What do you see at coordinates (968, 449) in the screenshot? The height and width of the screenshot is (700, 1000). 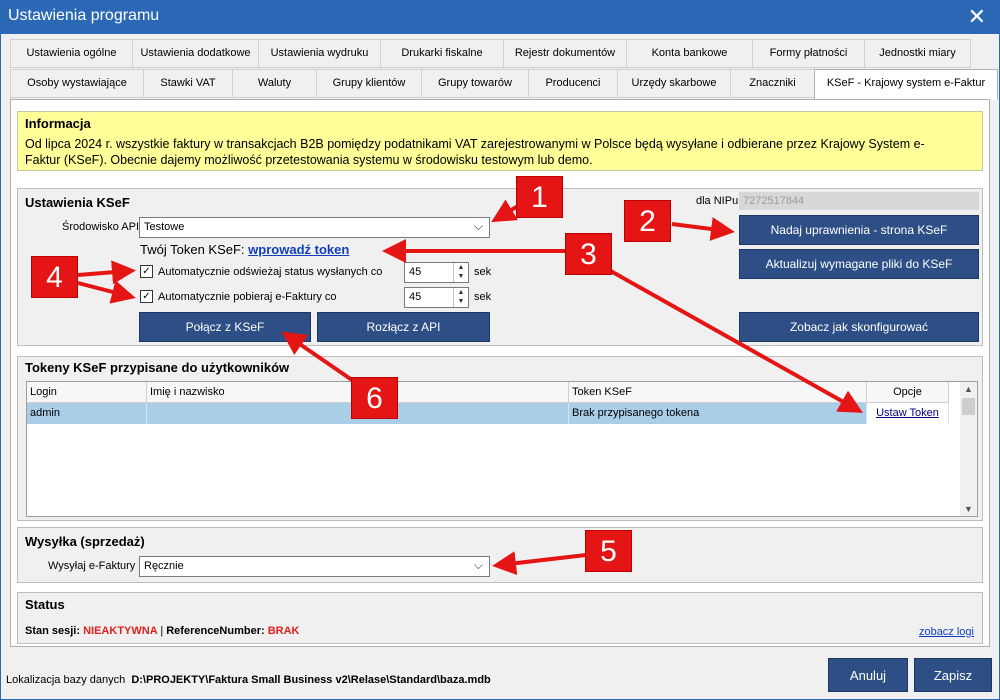 I see `tokens-scrollbar: ▲ ▼` at bounding box center [968, 449].